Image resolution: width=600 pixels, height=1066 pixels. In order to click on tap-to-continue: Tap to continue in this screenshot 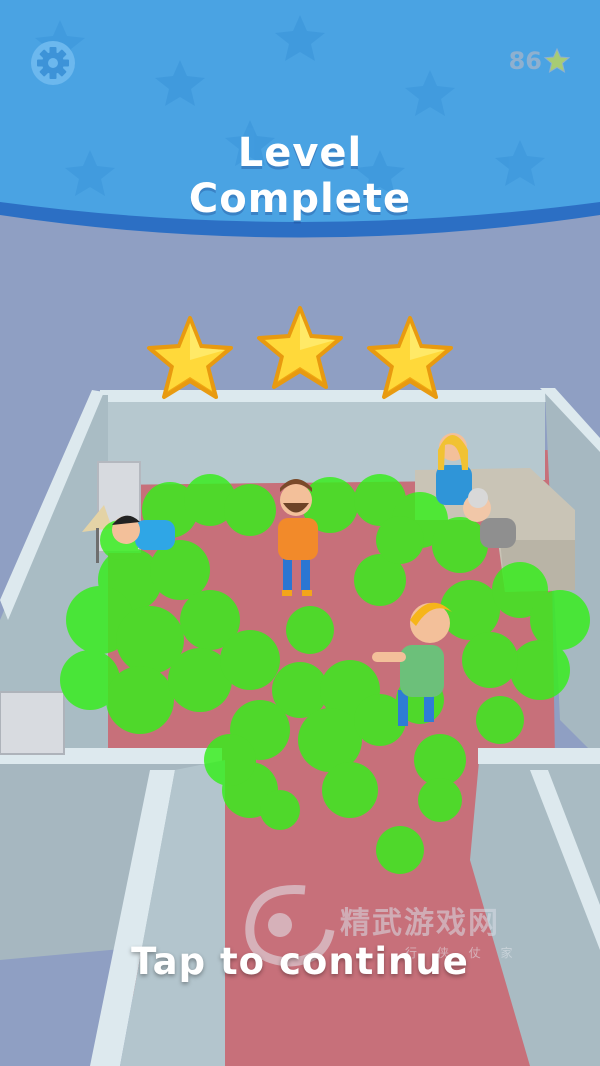, I will do `click(300, 961)`.